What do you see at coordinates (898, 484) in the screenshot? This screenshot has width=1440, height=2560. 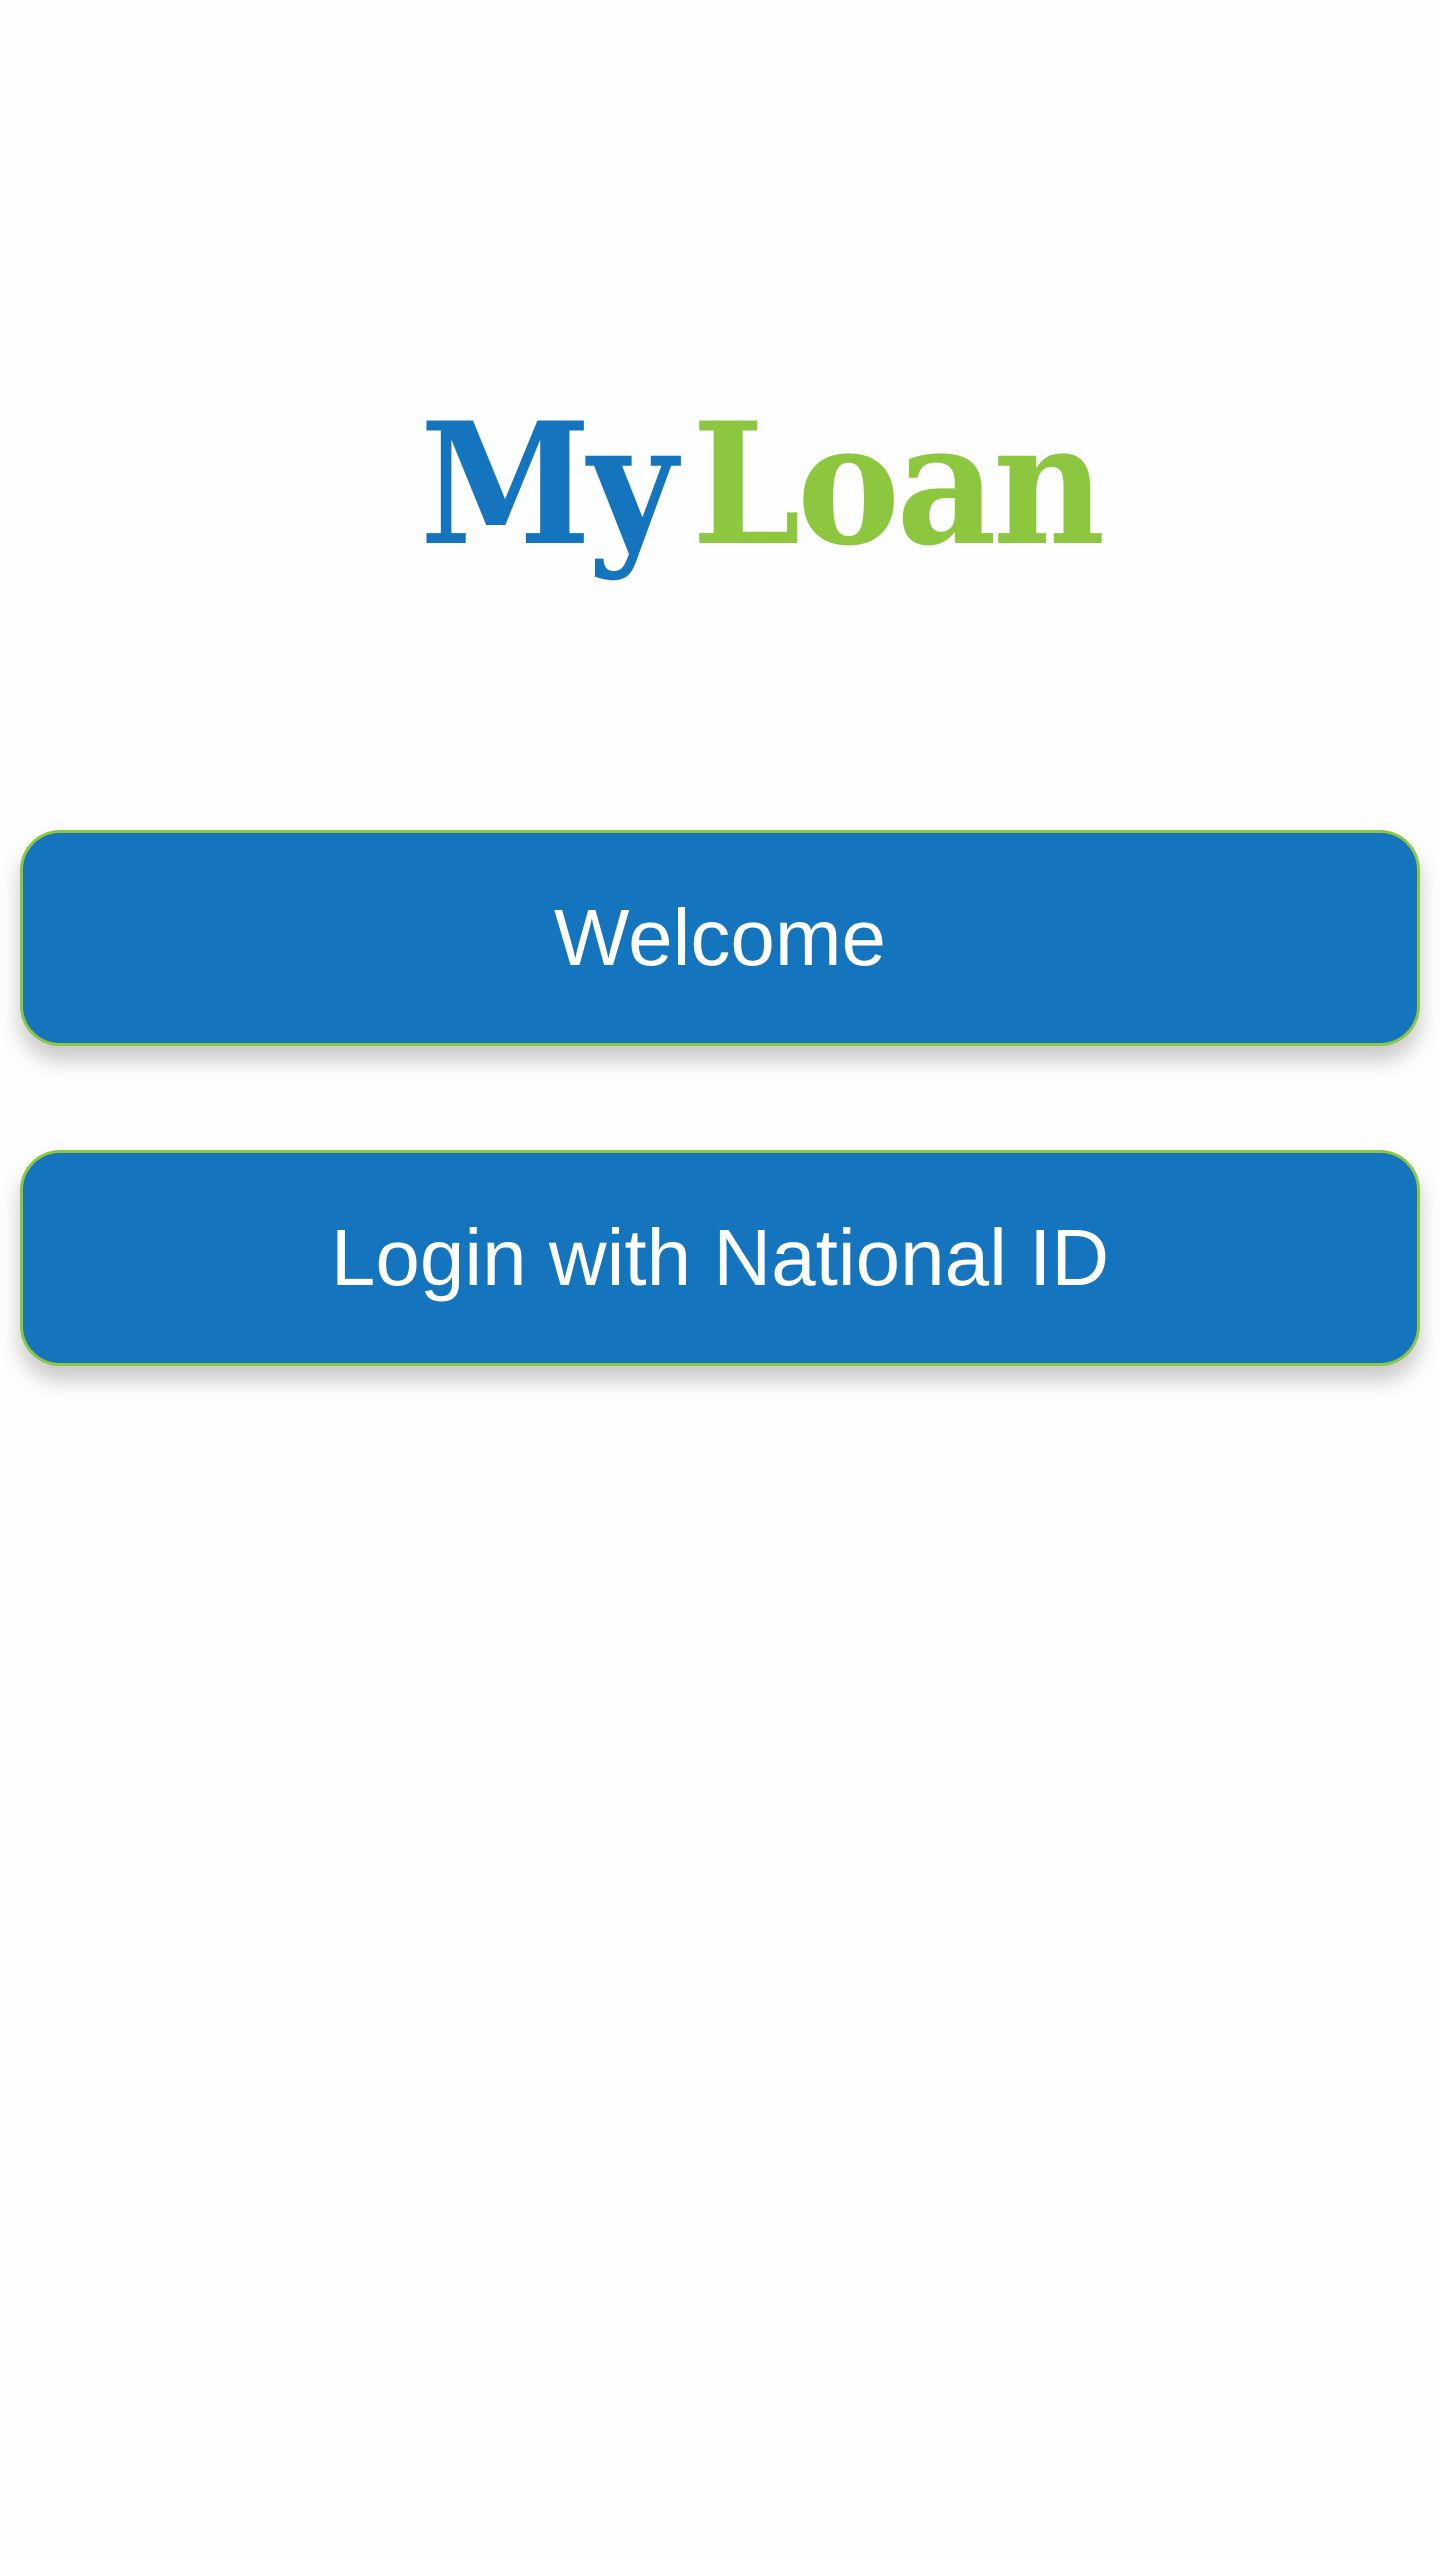 I see `logo-text-loan: Loan` at bounding box center [898, 484].